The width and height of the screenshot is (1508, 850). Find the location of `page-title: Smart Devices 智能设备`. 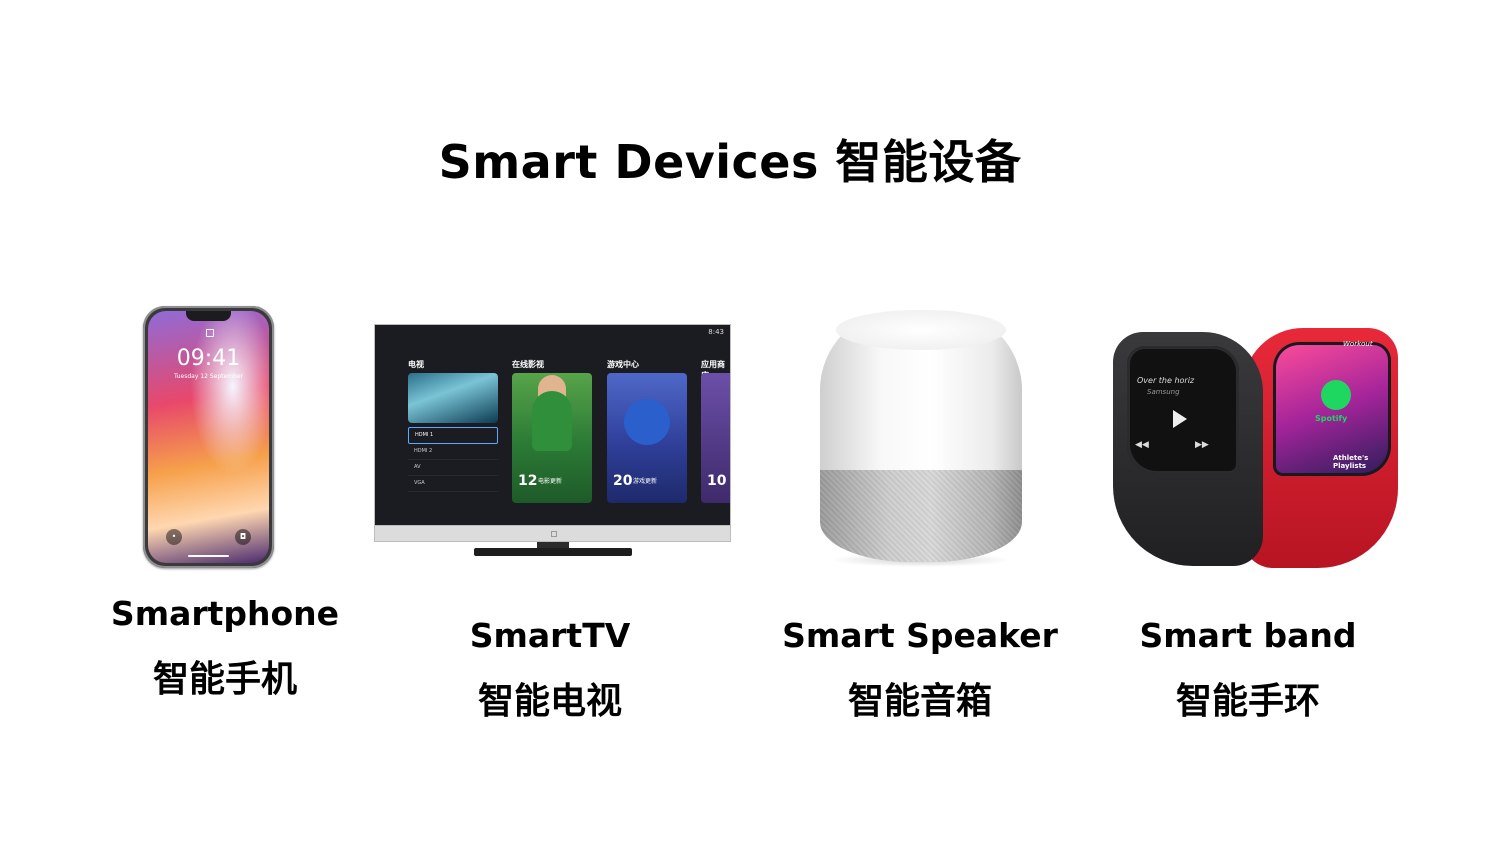

page-title: Smart Devices 智能设备 is located at coordinates (730, 162).